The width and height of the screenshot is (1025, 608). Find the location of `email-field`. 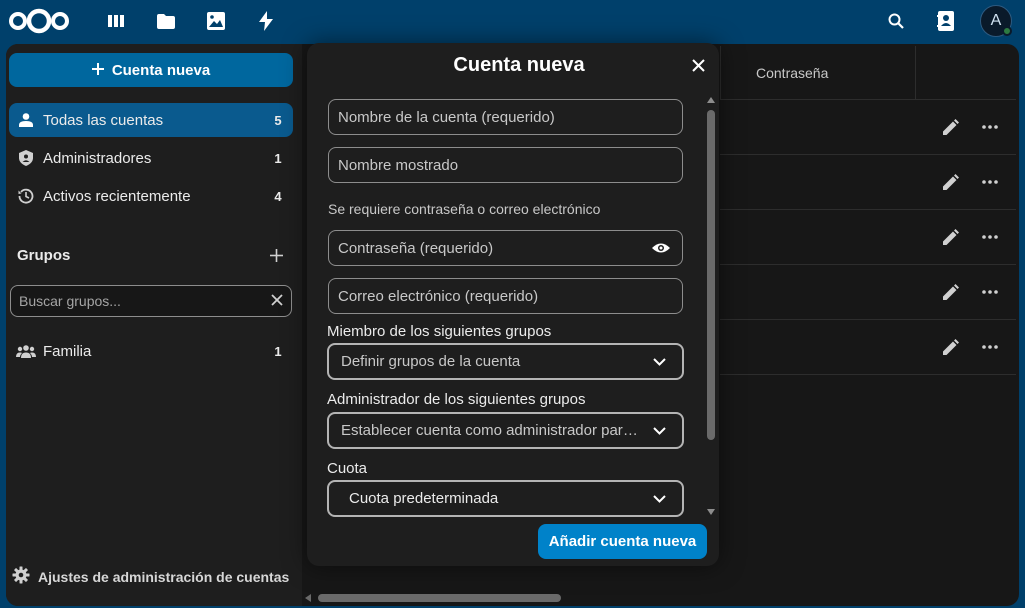

email-field is located at coordinates (505, 296).